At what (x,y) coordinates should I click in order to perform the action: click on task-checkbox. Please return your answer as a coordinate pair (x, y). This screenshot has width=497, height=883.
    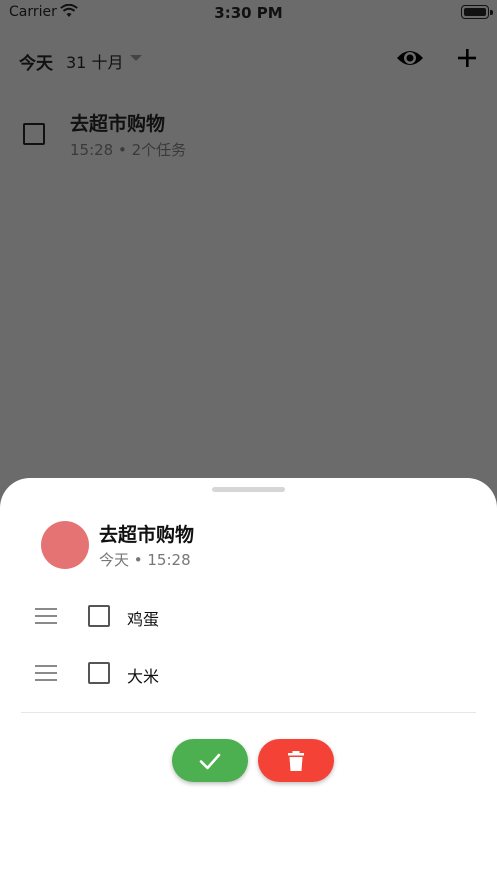
    Looking at the image, I should click on (34, 134).